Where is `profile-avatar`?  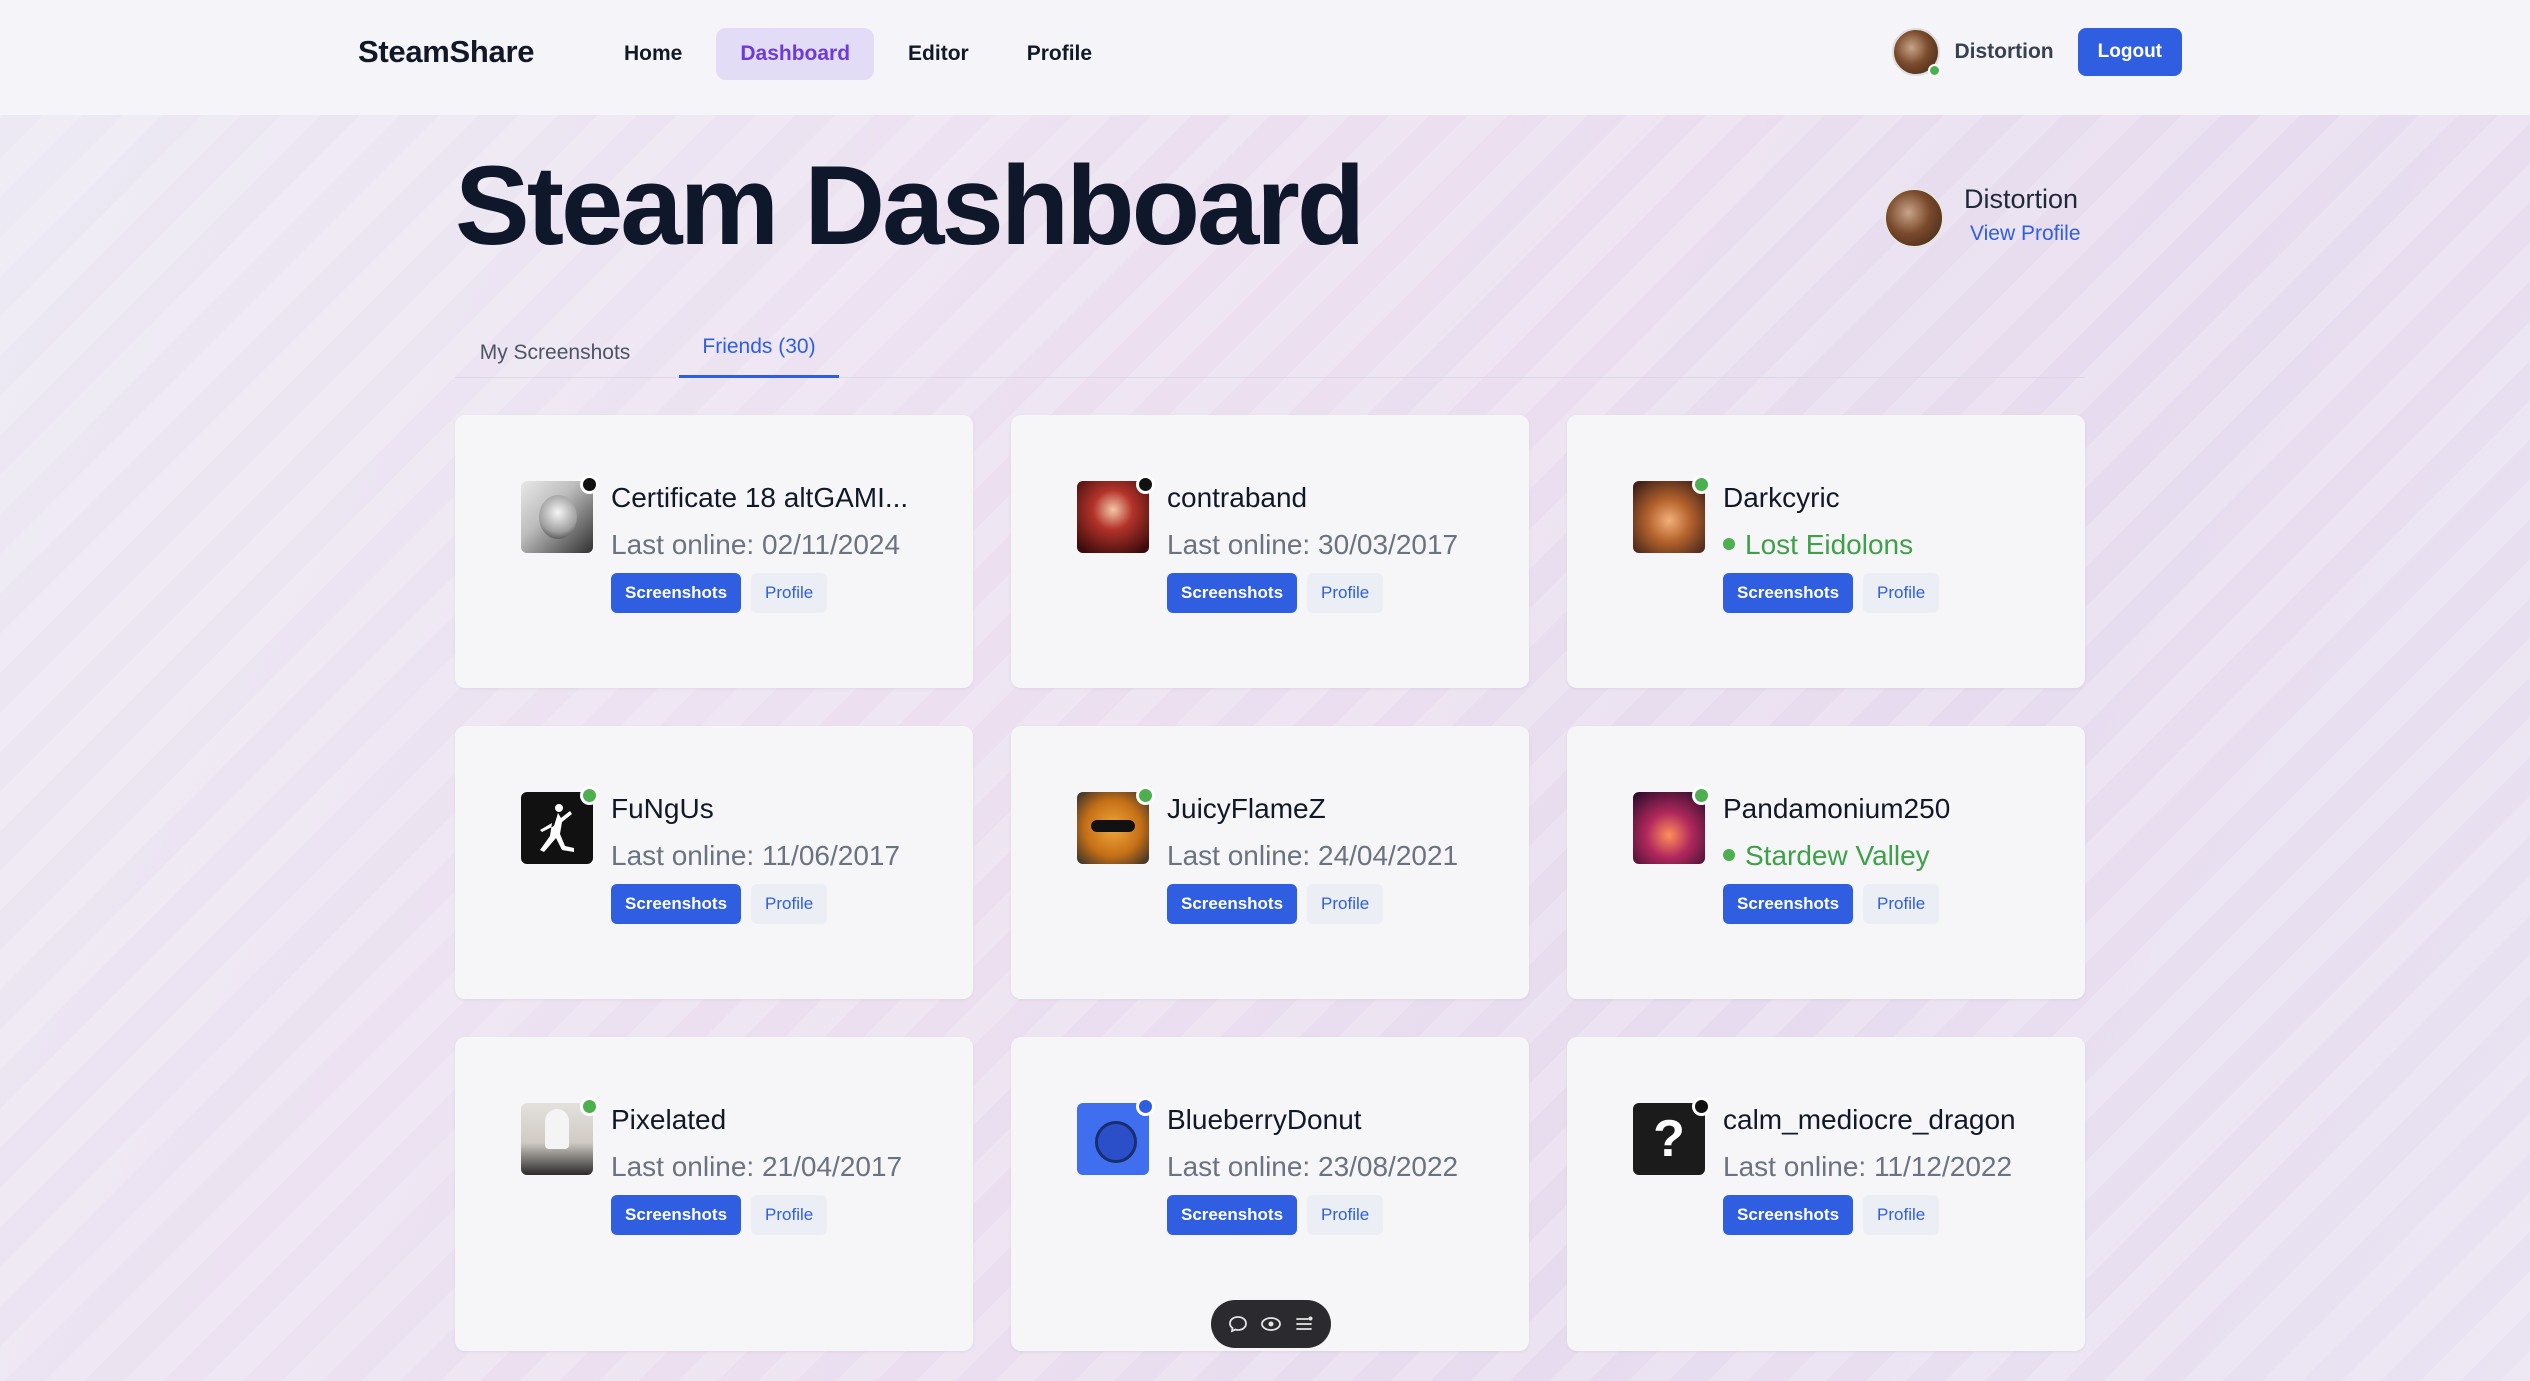 profile-avatar is located at coordinates (1914, 218).